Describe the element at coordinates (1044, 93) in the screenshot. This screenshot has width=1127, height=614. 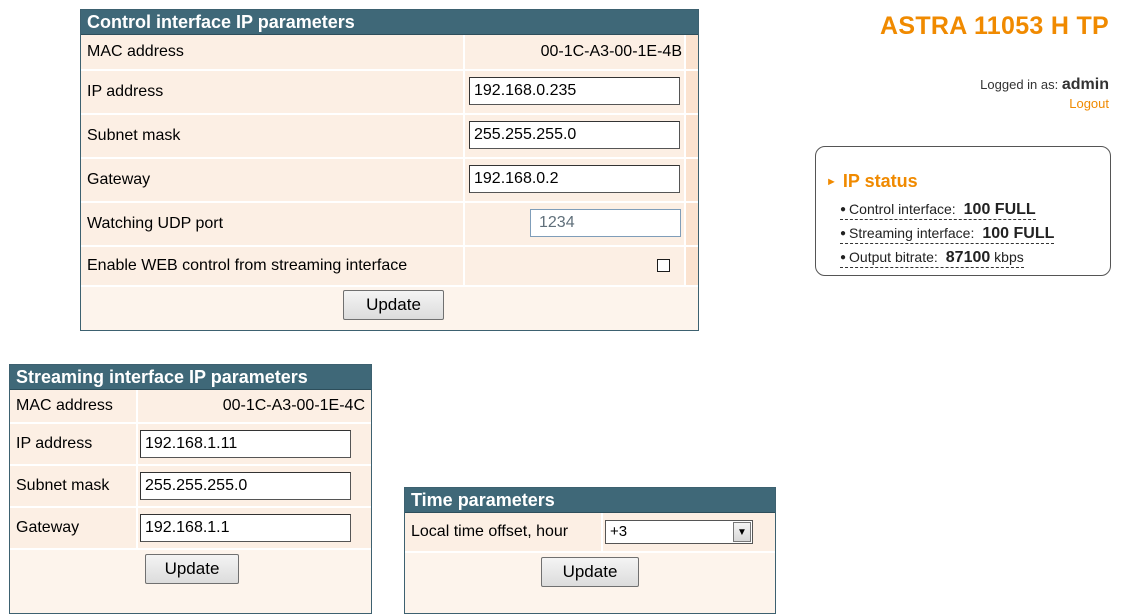
I see `login-info: Logged in as: admin Logout` at that location.